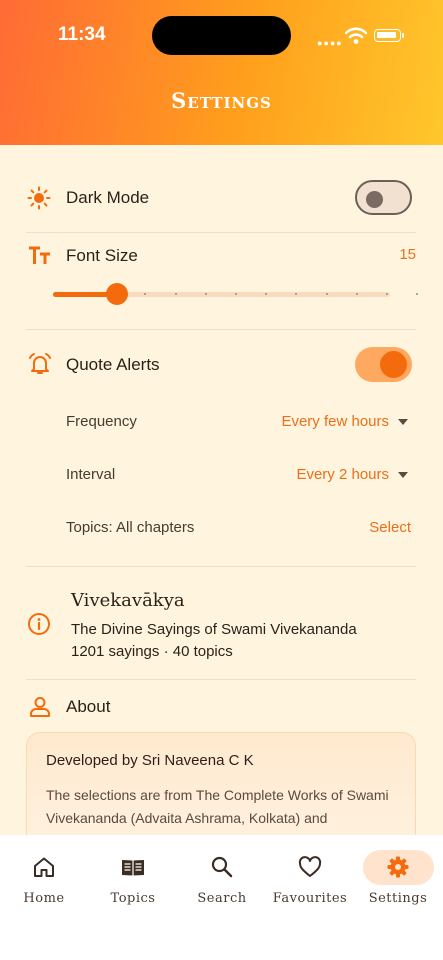 The width and height of the screenshot is (443, 960). I want to click on nav-label: Search, so click(222, 898).